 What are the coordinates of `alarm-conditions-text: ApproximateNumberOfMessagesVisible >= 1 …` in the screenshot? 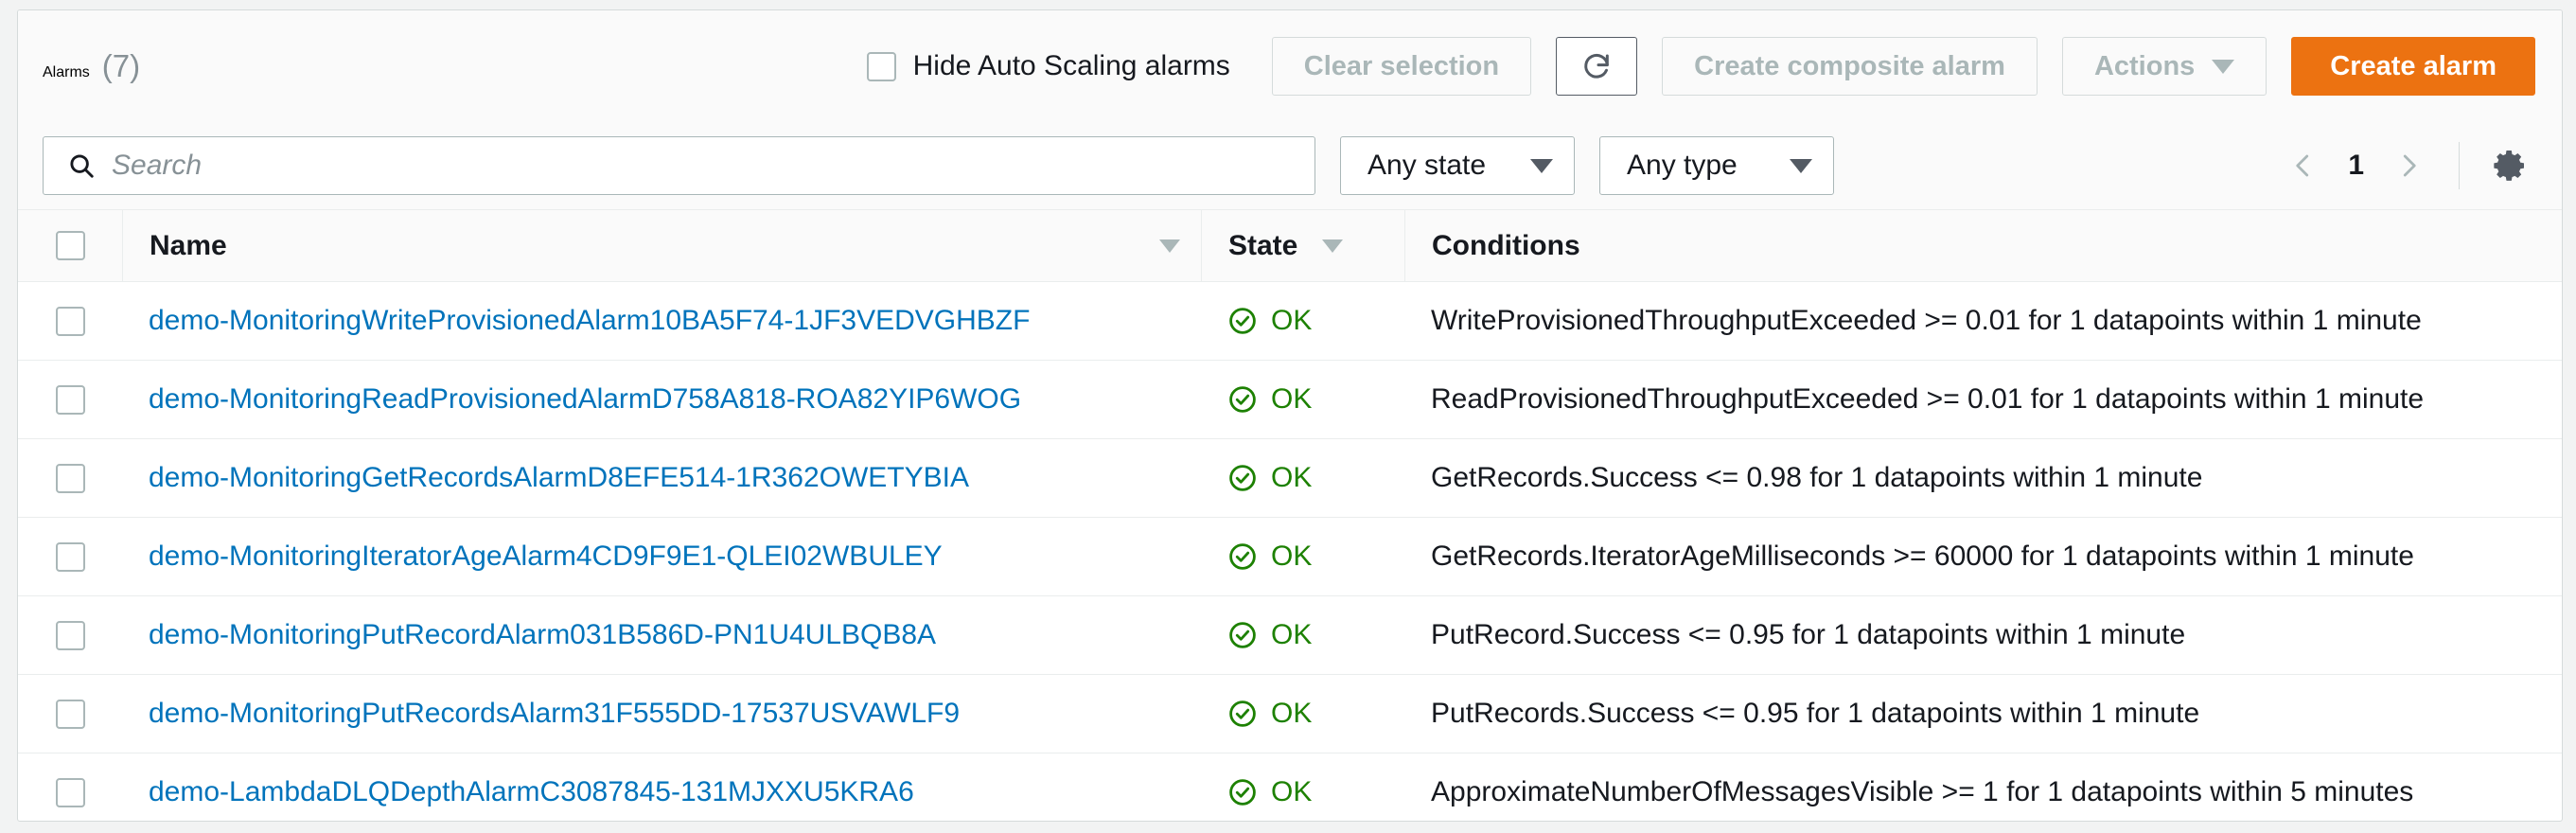 It's located at (1922, 792).